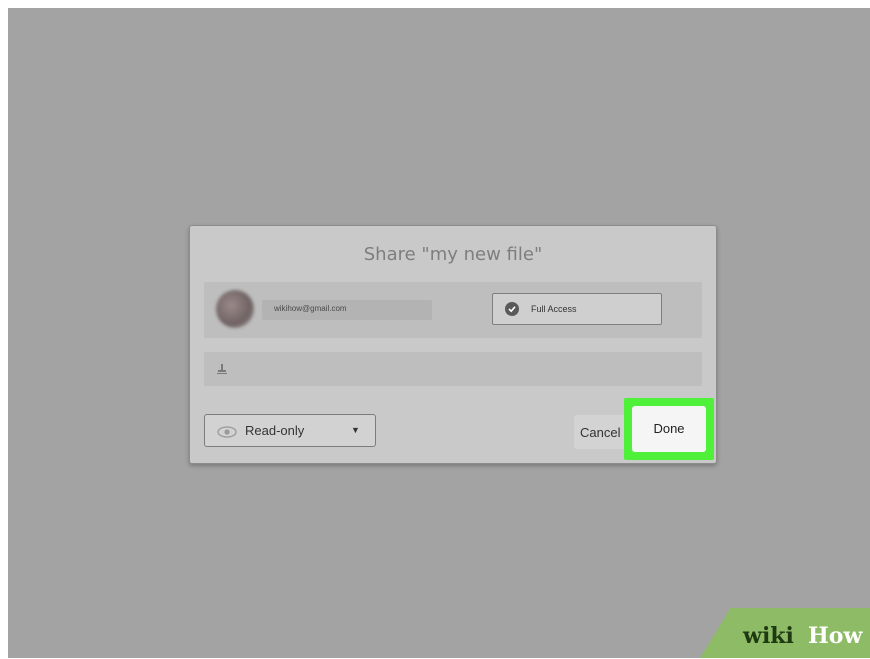 The width and height of the screenshot is (870, 659). What do you see at coordinates (310, 308) in the screenshot?
I see `email-text: wikihow@gmail.com` at bounding box center [310, 308].